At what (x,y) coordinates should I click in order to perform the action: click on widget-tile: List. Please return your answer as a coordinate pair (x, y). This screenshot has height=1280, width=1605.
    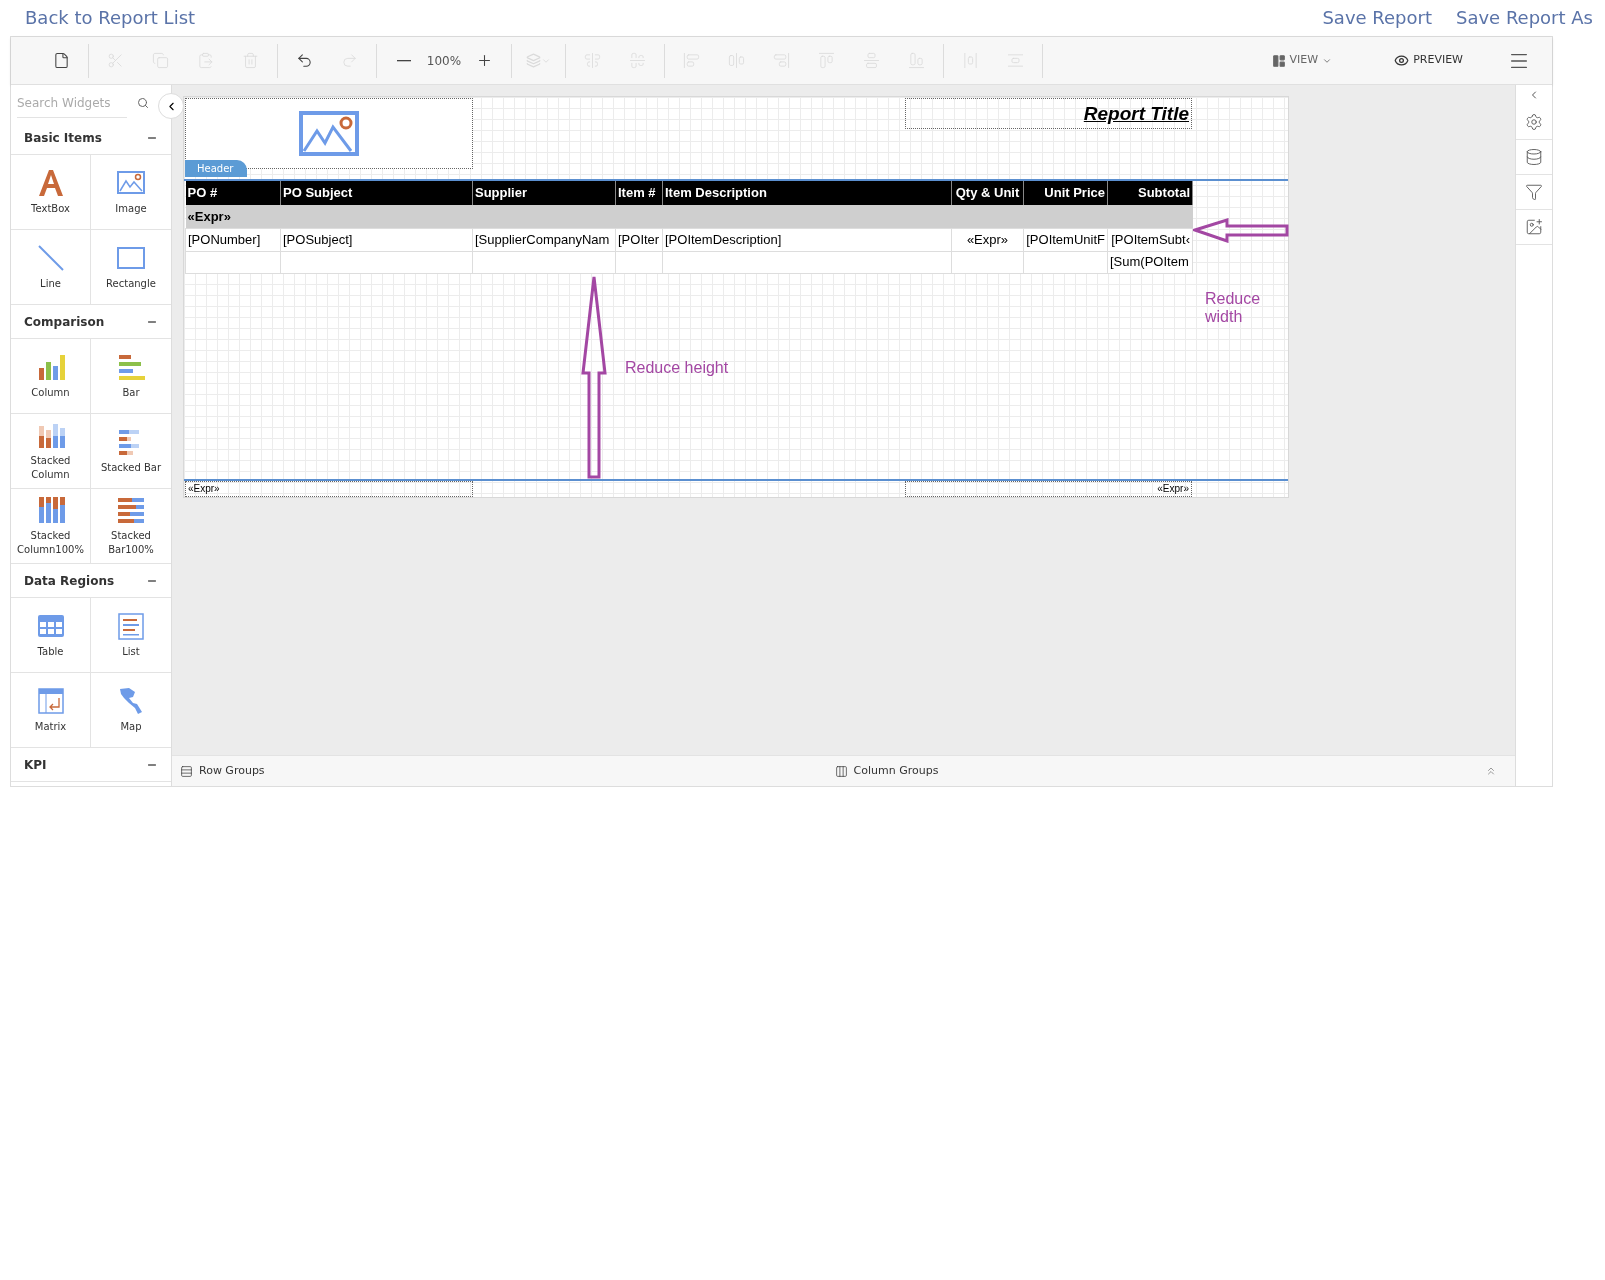
    Looking at the image, I should click on (131, 635).